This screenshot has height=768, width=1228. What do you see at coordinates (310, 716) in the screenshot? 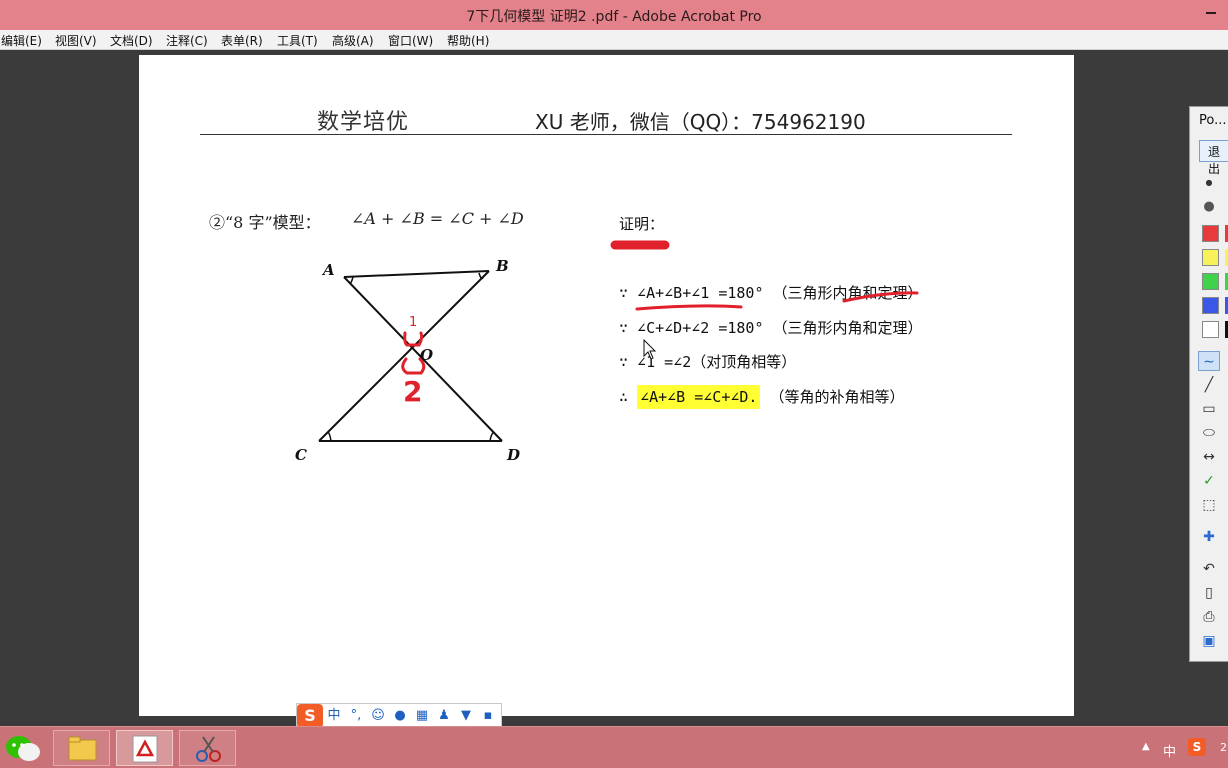
I see `sogou-logo-icon: S` at bounding box center [310, 716].